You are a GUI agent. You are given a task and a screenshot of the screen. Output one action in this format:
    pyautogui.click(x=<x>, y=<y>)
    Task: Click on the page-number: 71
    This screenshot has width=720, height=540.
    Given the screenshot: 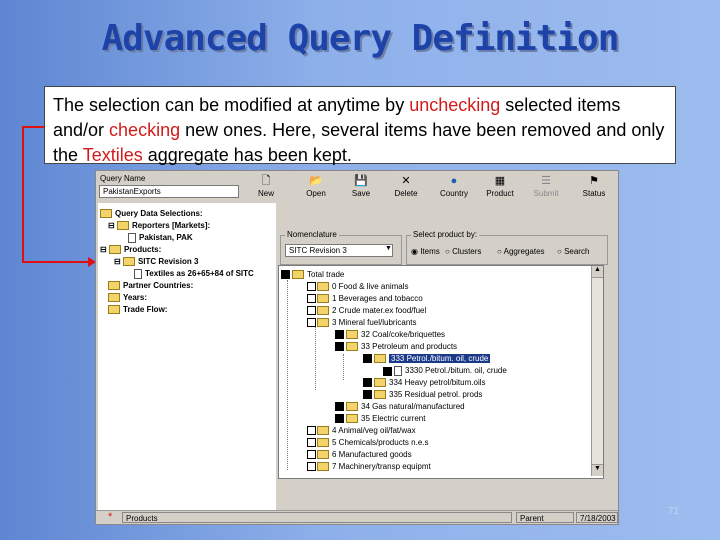 What is the action you would take?
    pyautogui.click(x=674, y=511)
    